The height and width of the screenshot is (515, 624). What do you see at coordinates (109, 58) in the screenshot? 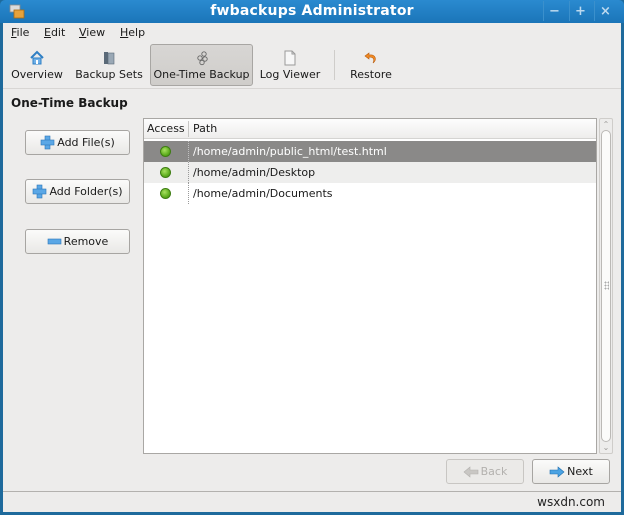
I see `backup-sets-icon` at bounding box center [109, 58].